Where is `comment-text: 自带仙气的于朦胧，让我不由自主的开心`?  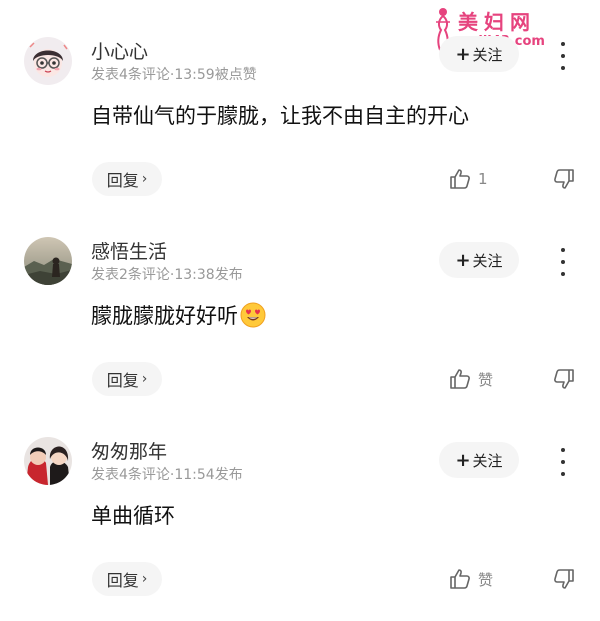 comment-text: 自带仙气的于朦胧，让我不由自主的开心 is located at coordinates (280, 115).